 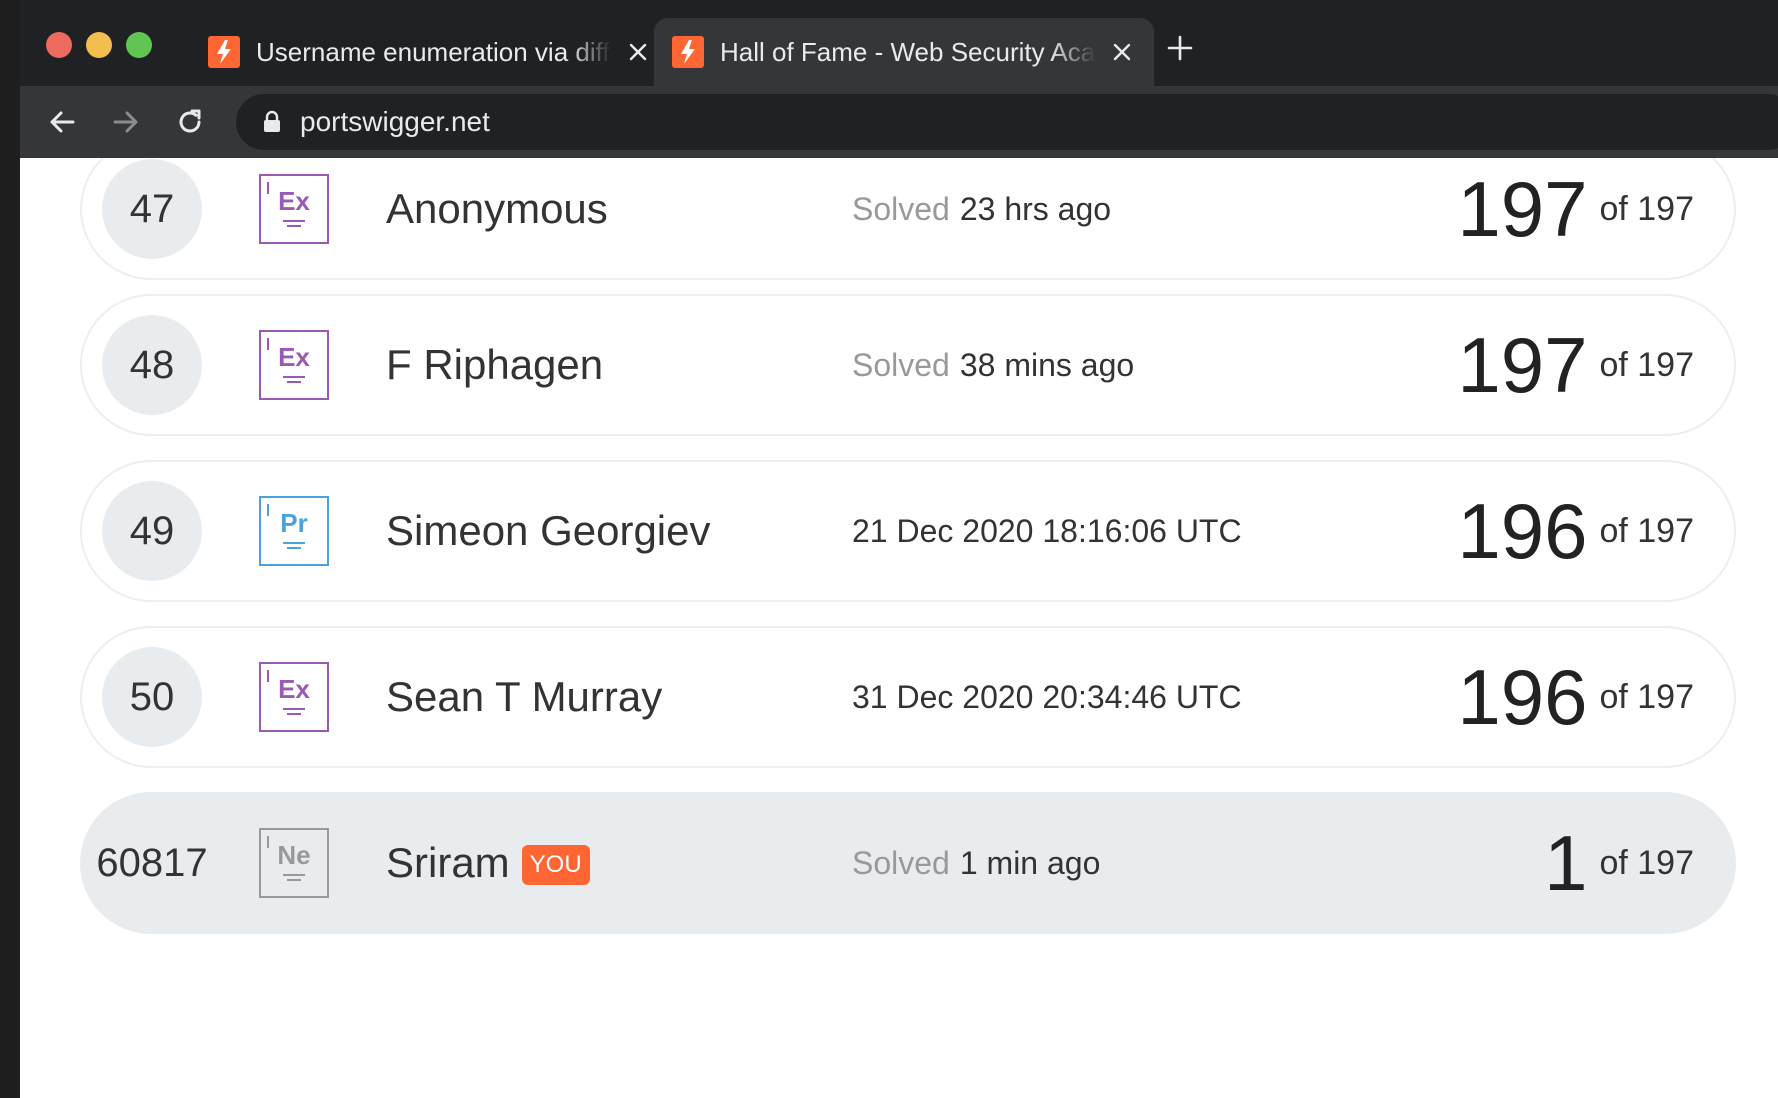 What do you see at coordinates (448, 862) in the screenshot?
I see `user-name-text: Sriram` at bounding box center [448, 862].